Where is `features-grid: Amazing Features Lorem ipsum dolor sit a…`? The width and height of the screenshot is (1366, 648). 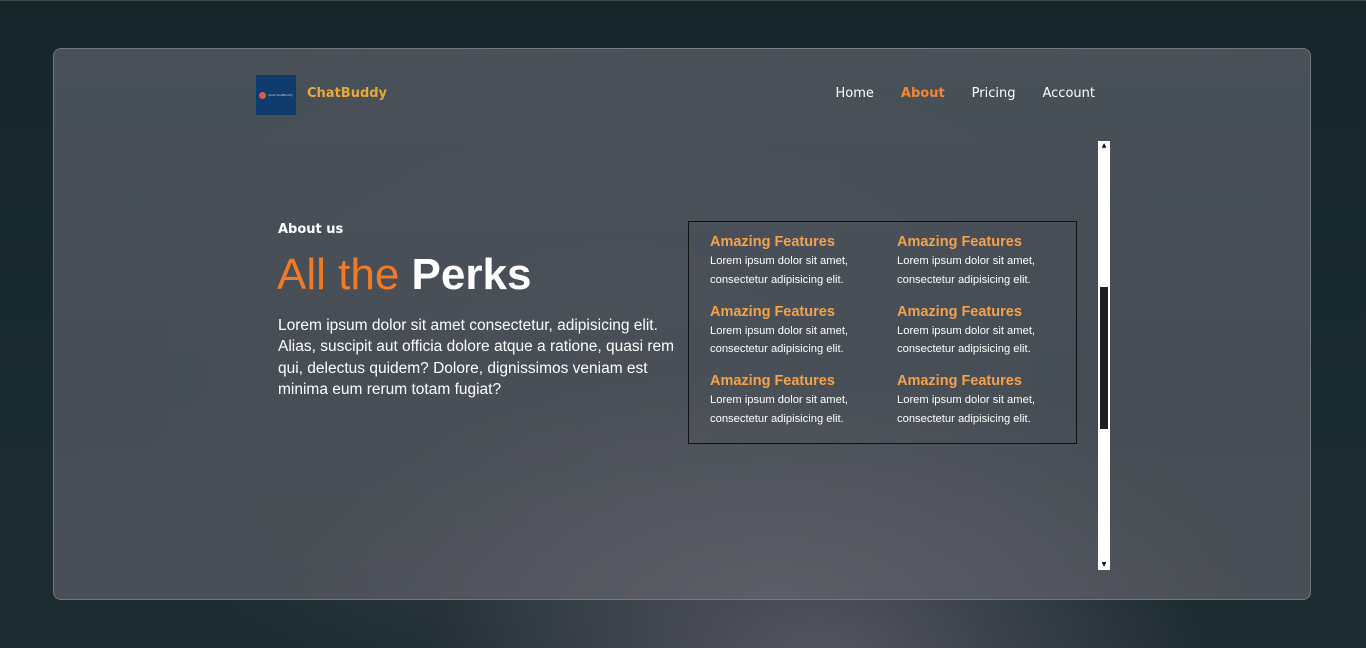 features-grid: Amazing Features Lorem ipsum dolor sit a… is located at coordinates (882, 332).